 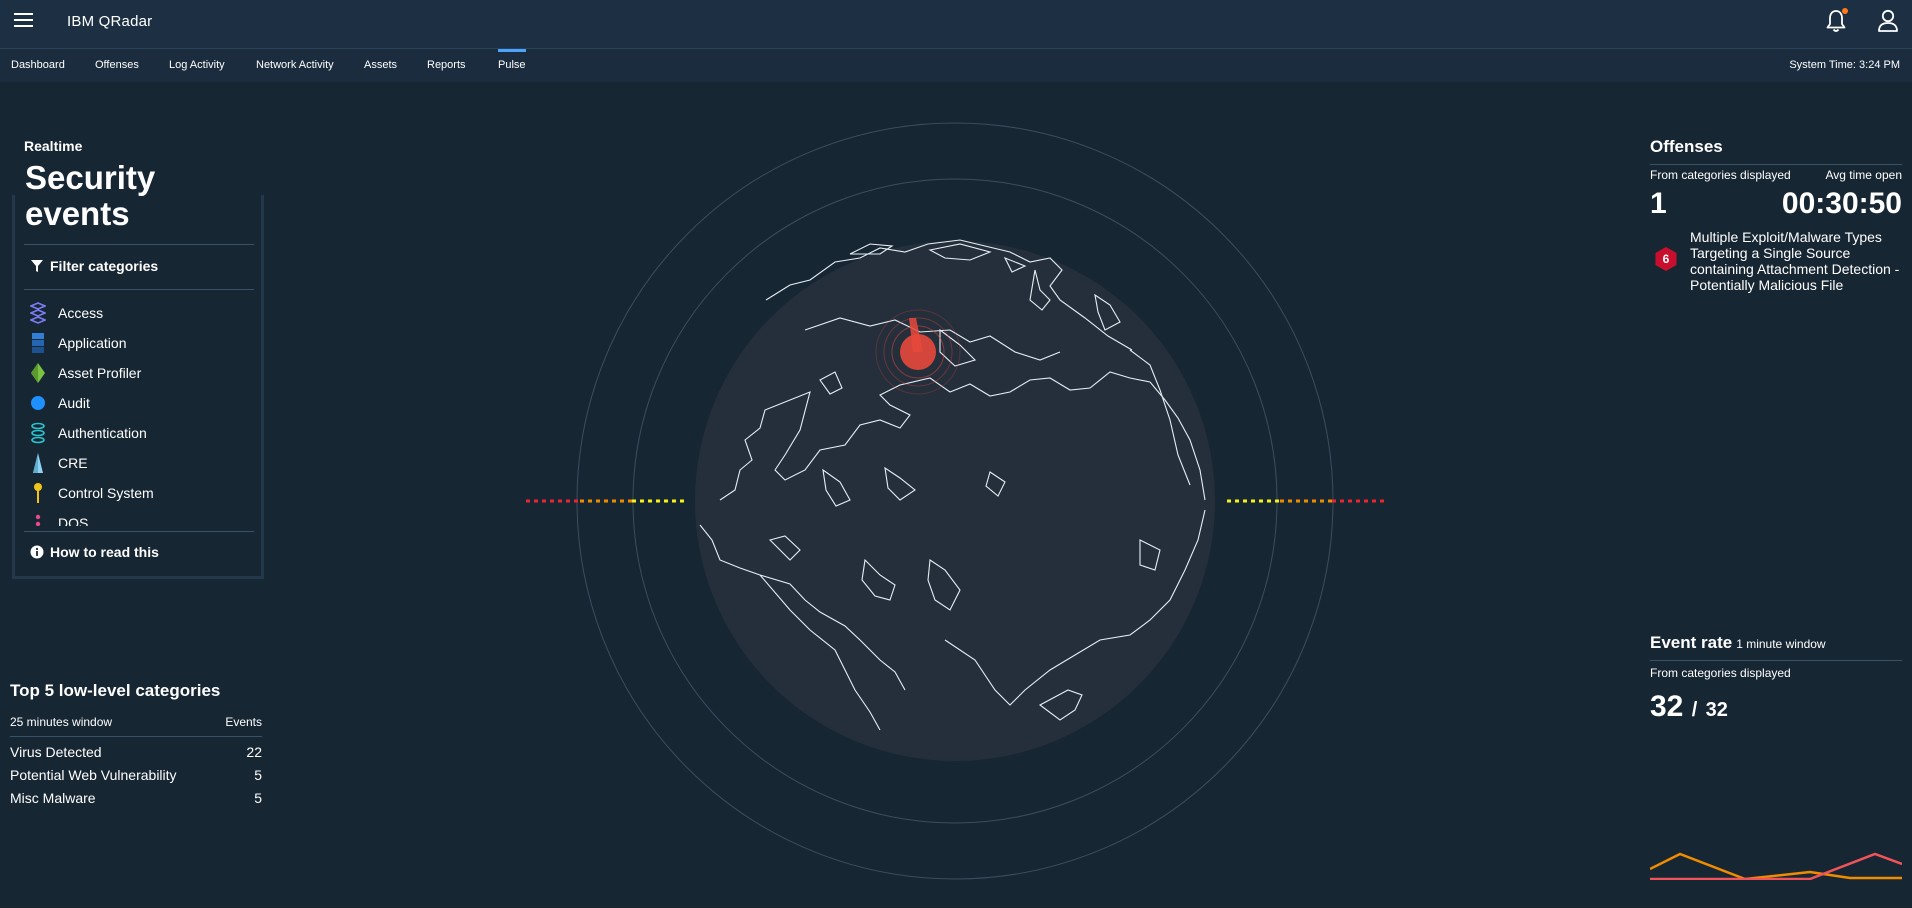 What do you see at coordinates (73, 463) in the screenshot?
I see `category-label: CRE` at bounding box center [73, 463].